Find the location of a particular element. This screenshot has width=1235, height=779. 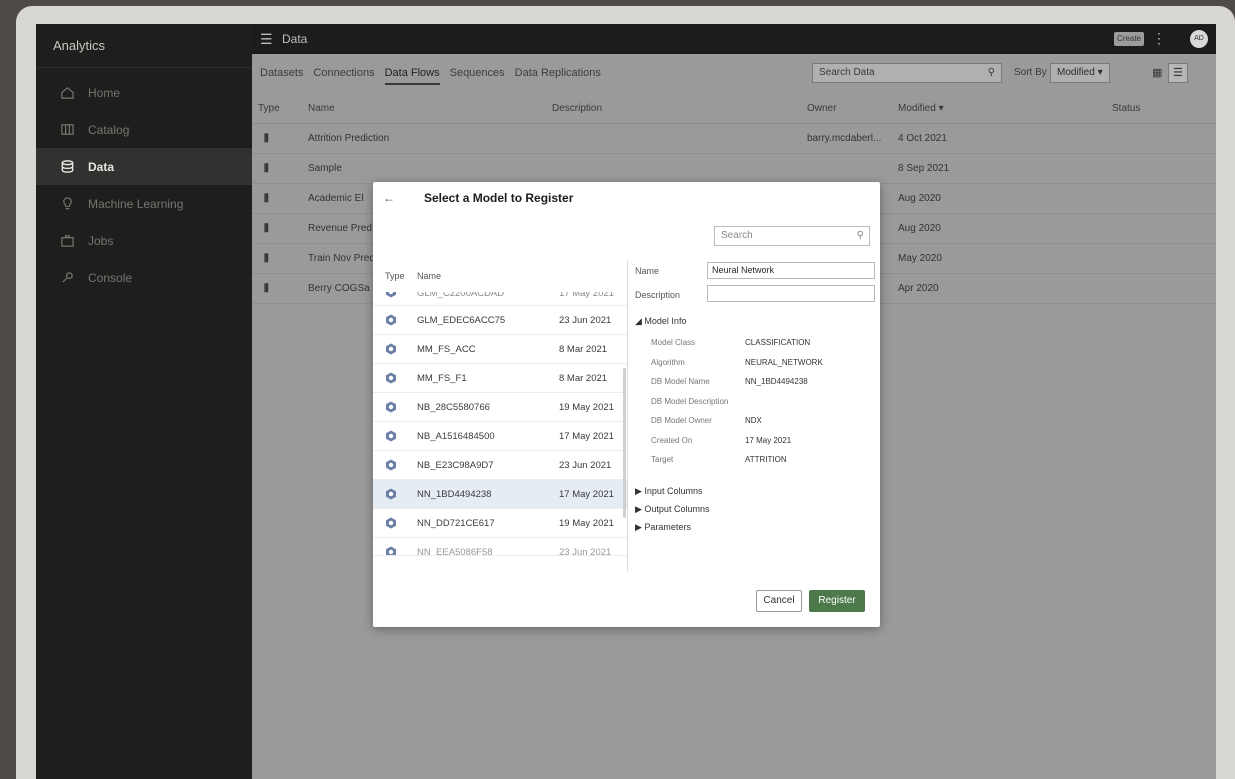

description-field is located at coordinates (791, 293).